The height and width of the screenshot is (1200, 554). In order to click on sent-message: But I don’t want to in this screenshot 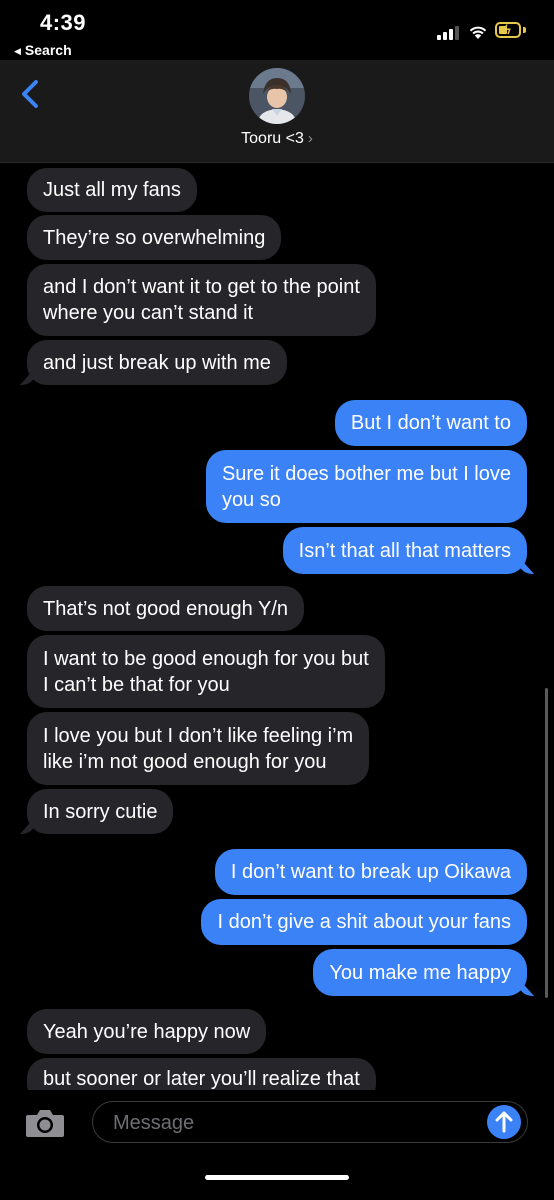, I will do `click(430, 423)`.